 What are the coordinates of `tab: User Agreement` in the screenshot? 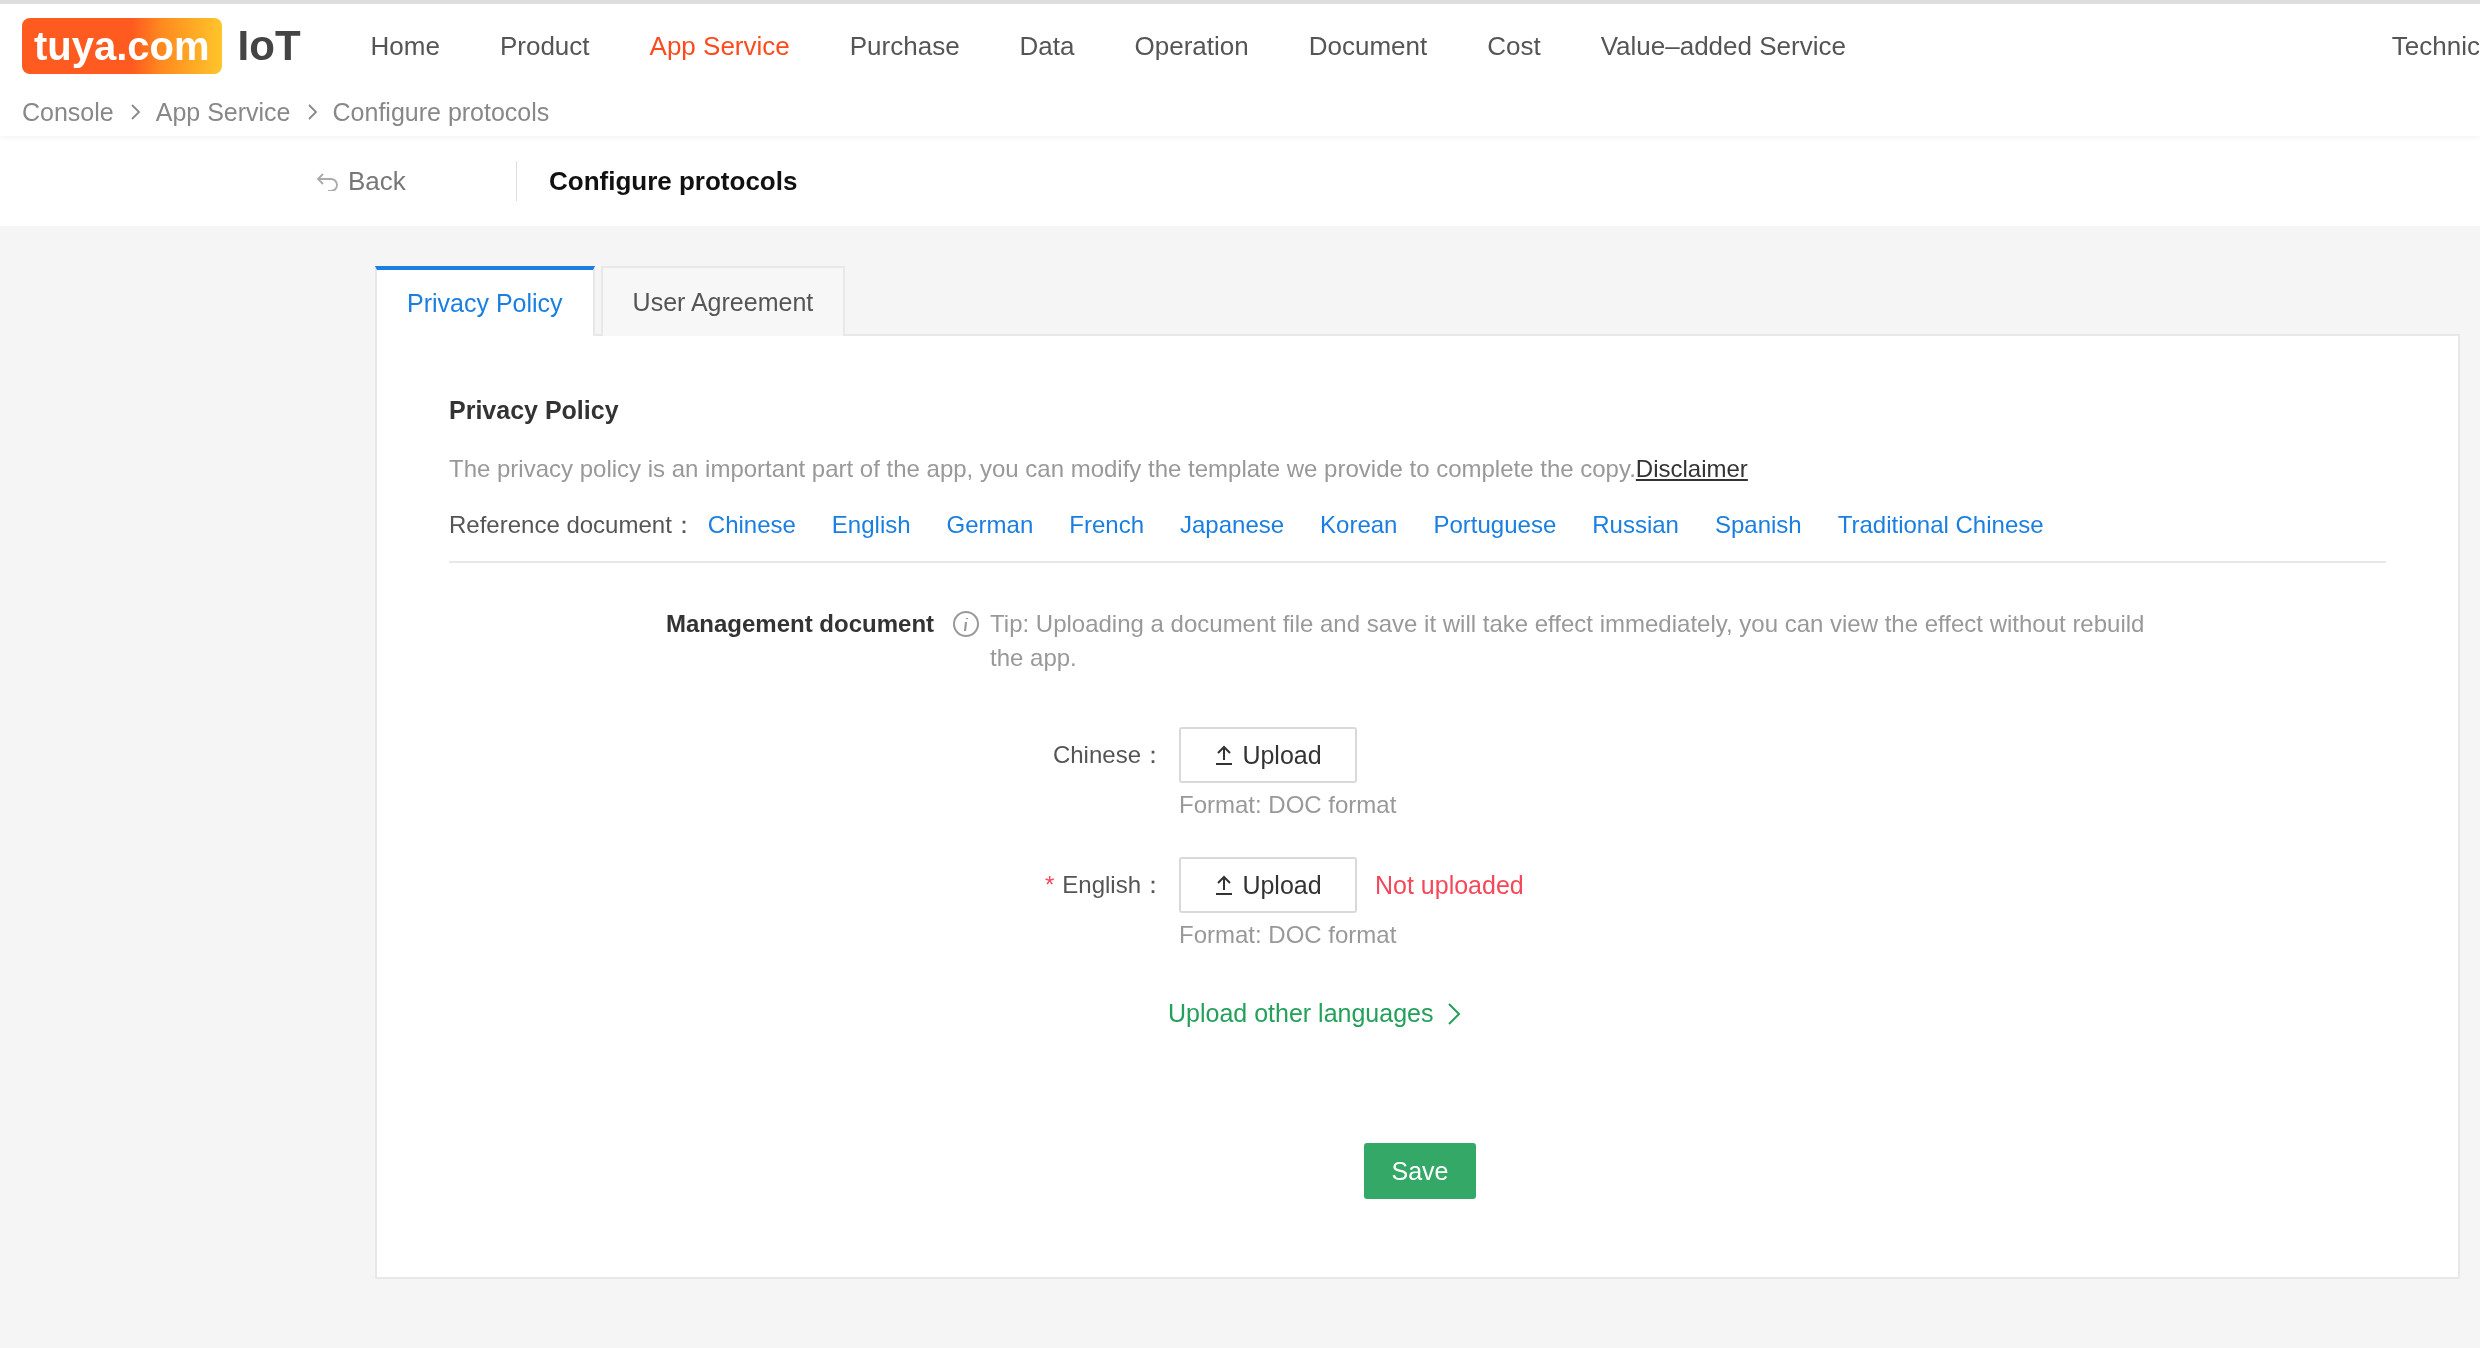 It's located at (723, 301).